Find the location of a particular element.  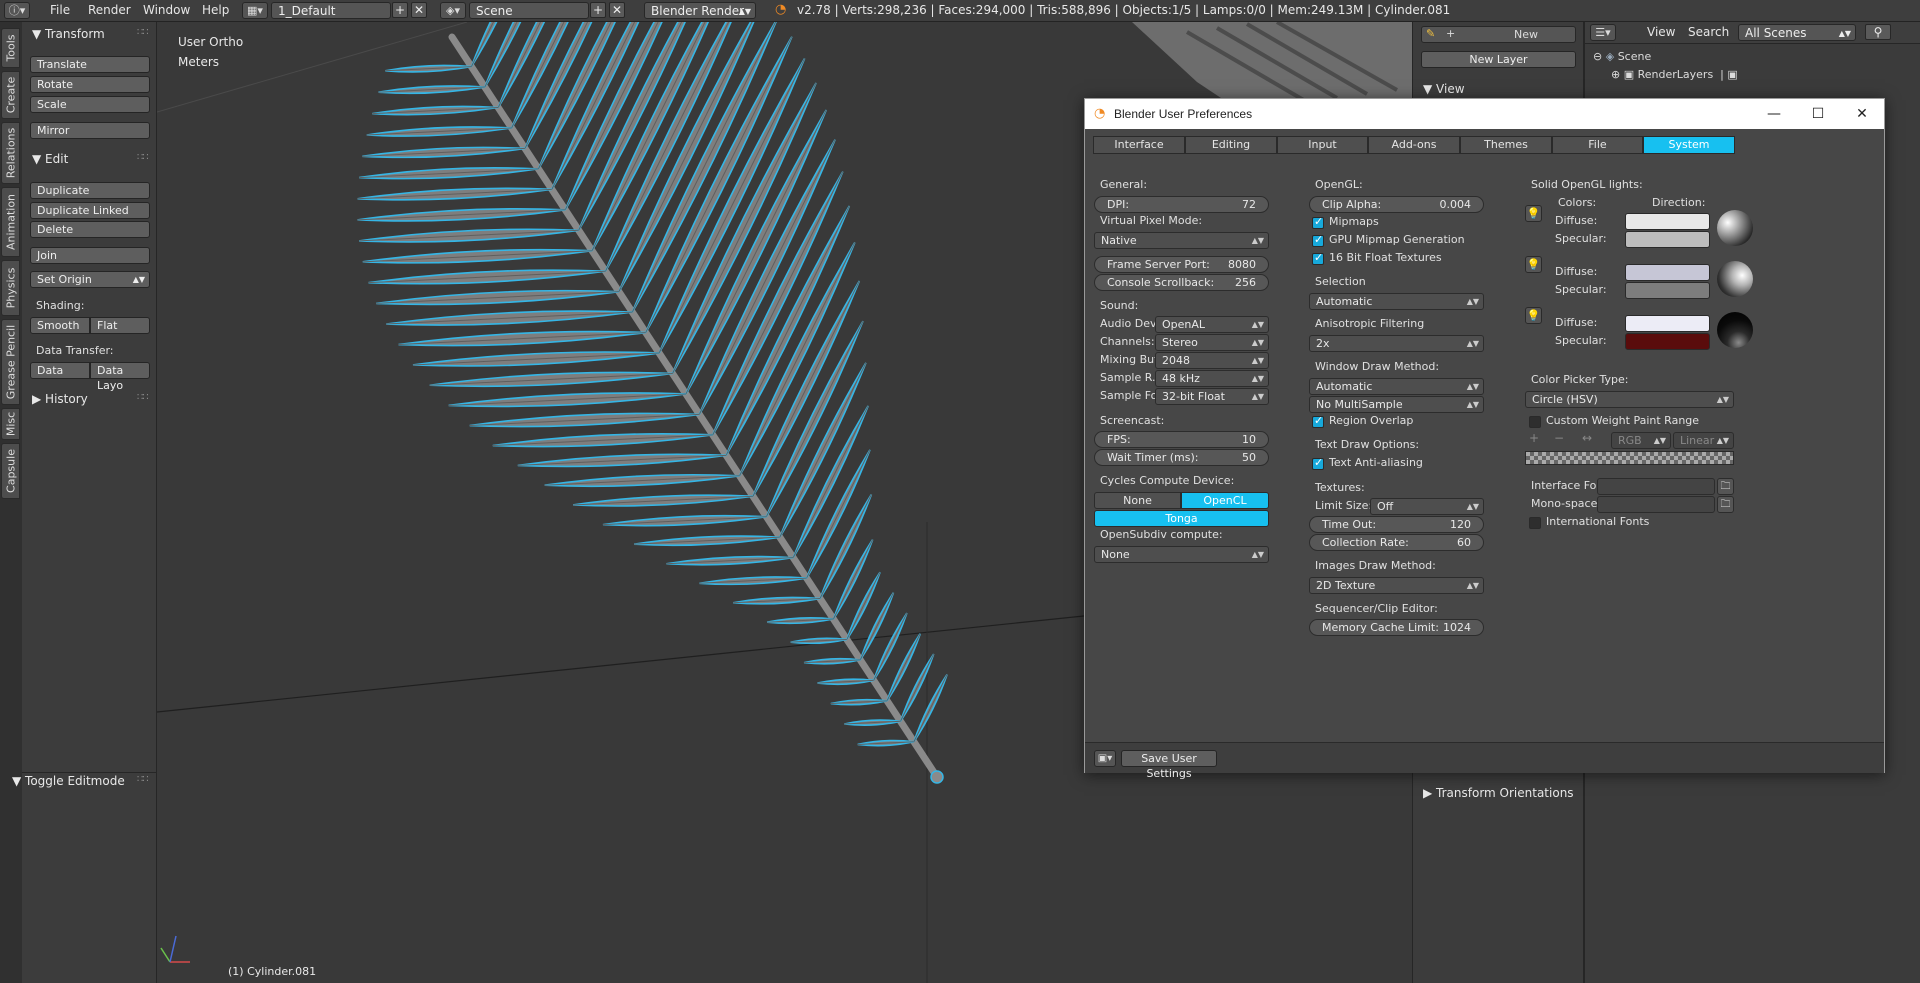

light-2-toggle-icon: 💡 is located at coordinates (1533, 264).